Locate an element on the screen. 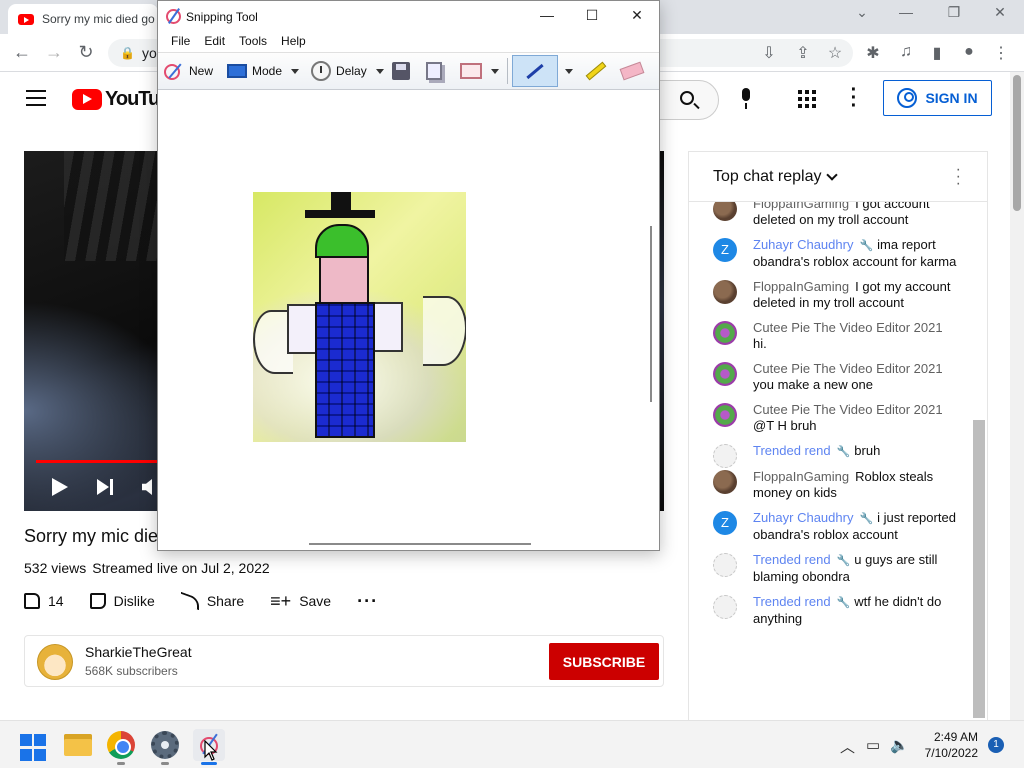 Image resolution: width=1024 pixels, height=768 pixels. browser-restore-button: ❐ is located at coordinates (954, 12).